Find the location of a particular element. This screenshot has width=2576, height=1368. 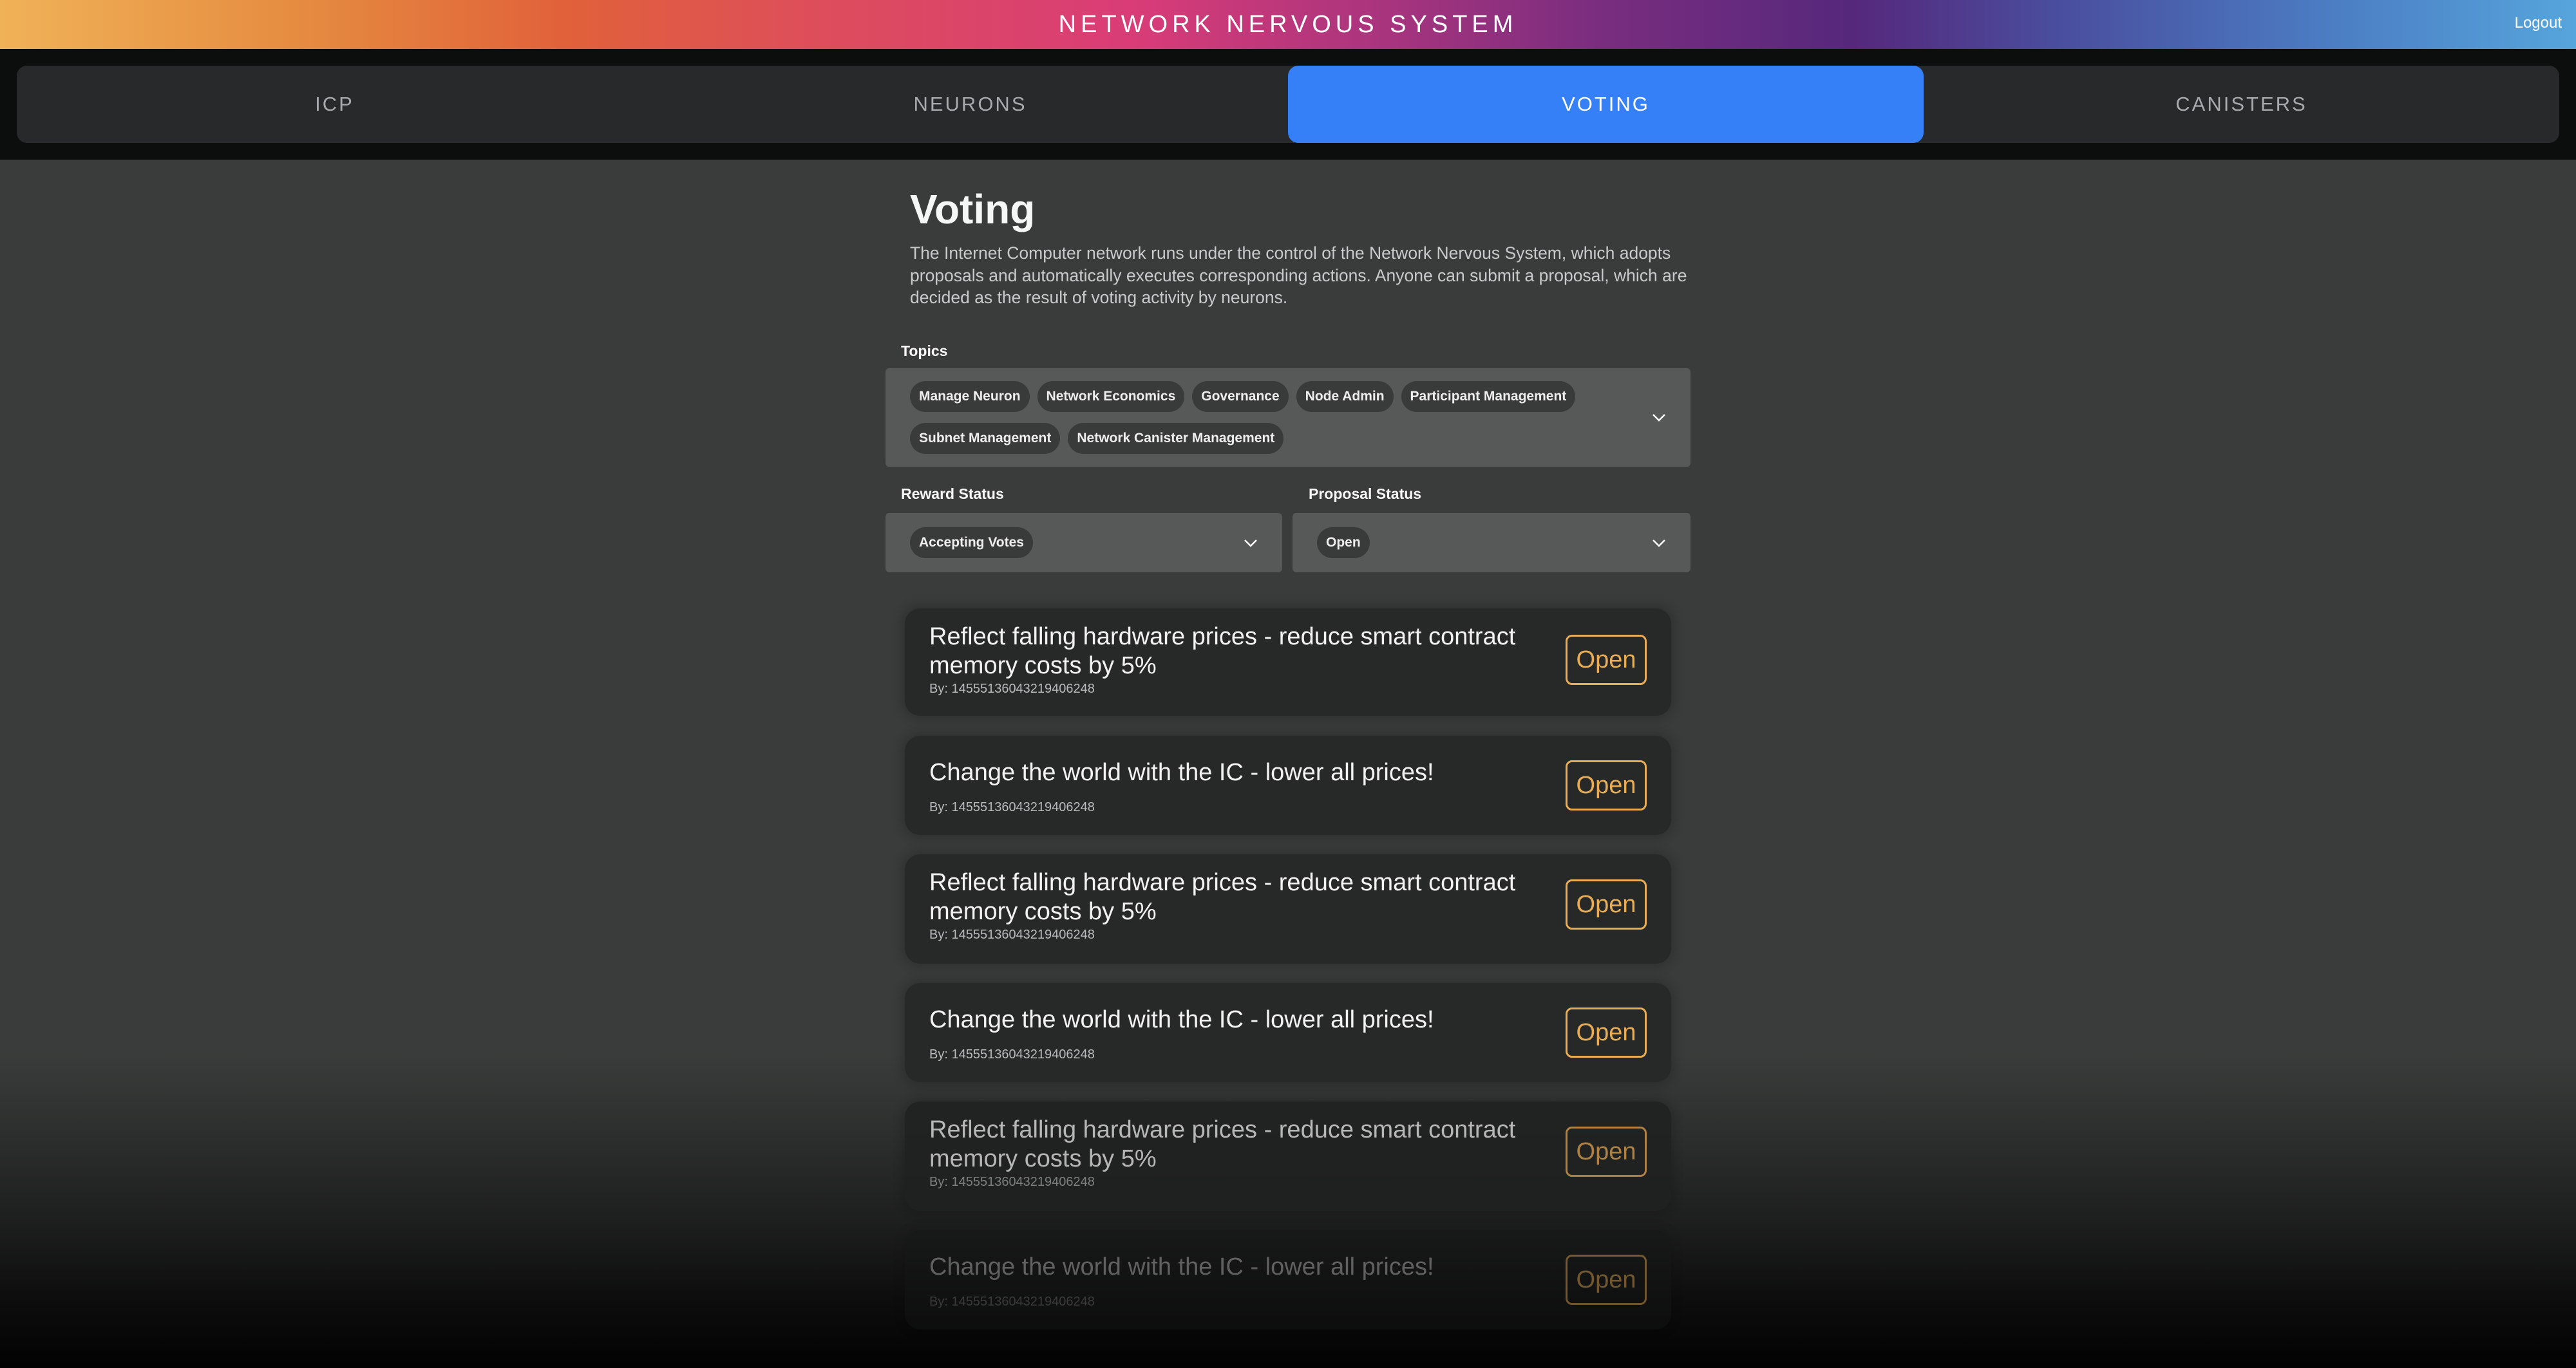

topic-chip: Network Canister Management is located at coordinates (1176, 438).